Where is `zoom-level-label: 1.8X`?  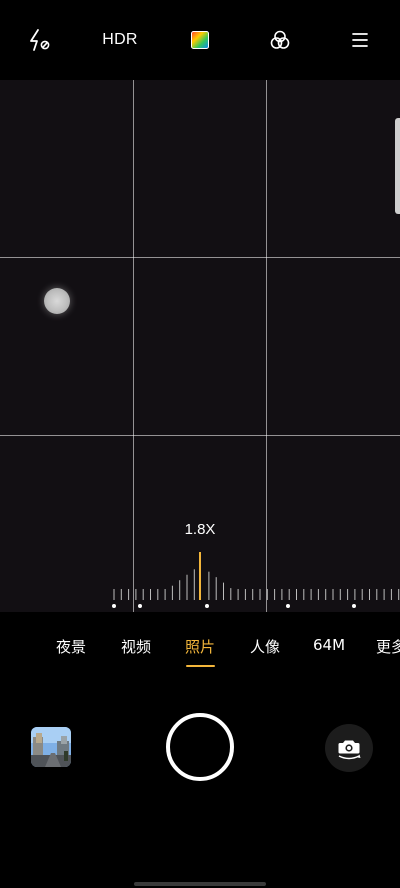
zoom-level-label: 1.8X is located at coordinates (200, 529).